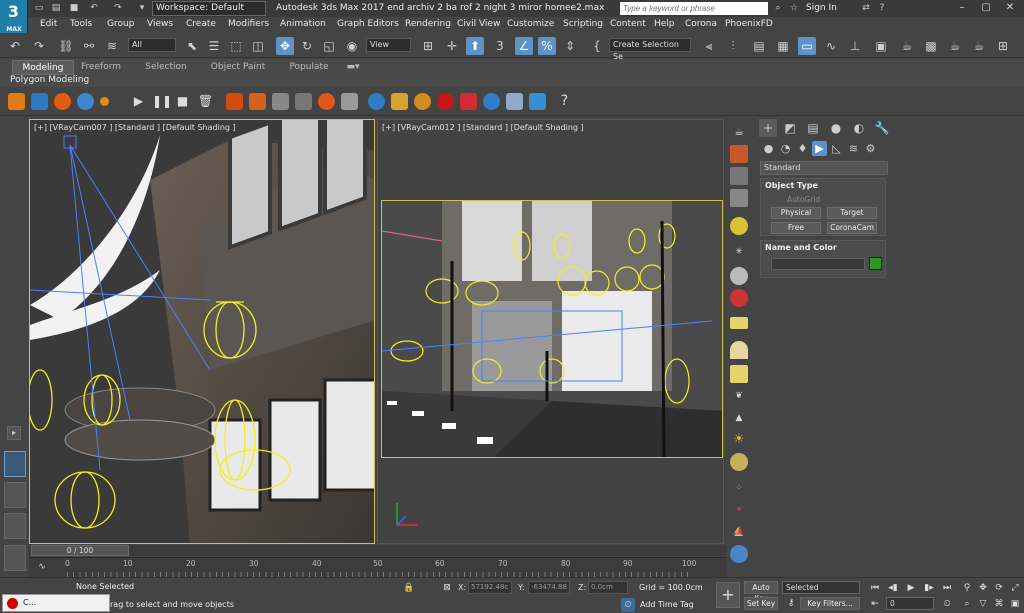 The width and height of the screenshot is (1024, 613). Describe the element at coordinates (214, 46) in the screenshot. I see `select-by-name-icon: ☰` at that location.